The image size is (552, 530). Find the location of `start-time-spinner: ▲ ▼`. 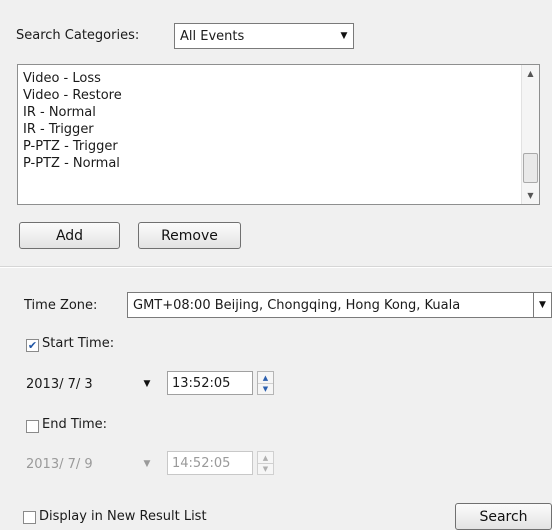

start-time-spinner: ▲ ▼ is located at coordinates (265, 383).